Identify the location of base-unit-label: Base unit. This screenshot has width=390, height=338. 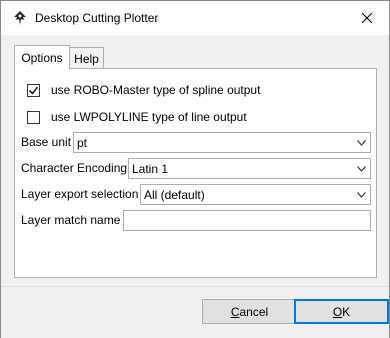
(46, 142).